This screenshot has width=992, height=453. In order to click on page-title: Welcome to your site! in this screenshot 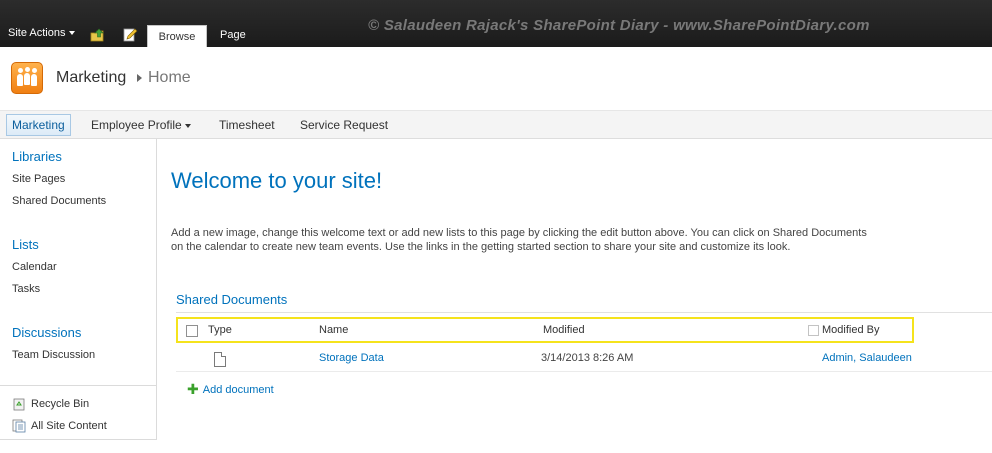, I will do `click(277, 180)`.